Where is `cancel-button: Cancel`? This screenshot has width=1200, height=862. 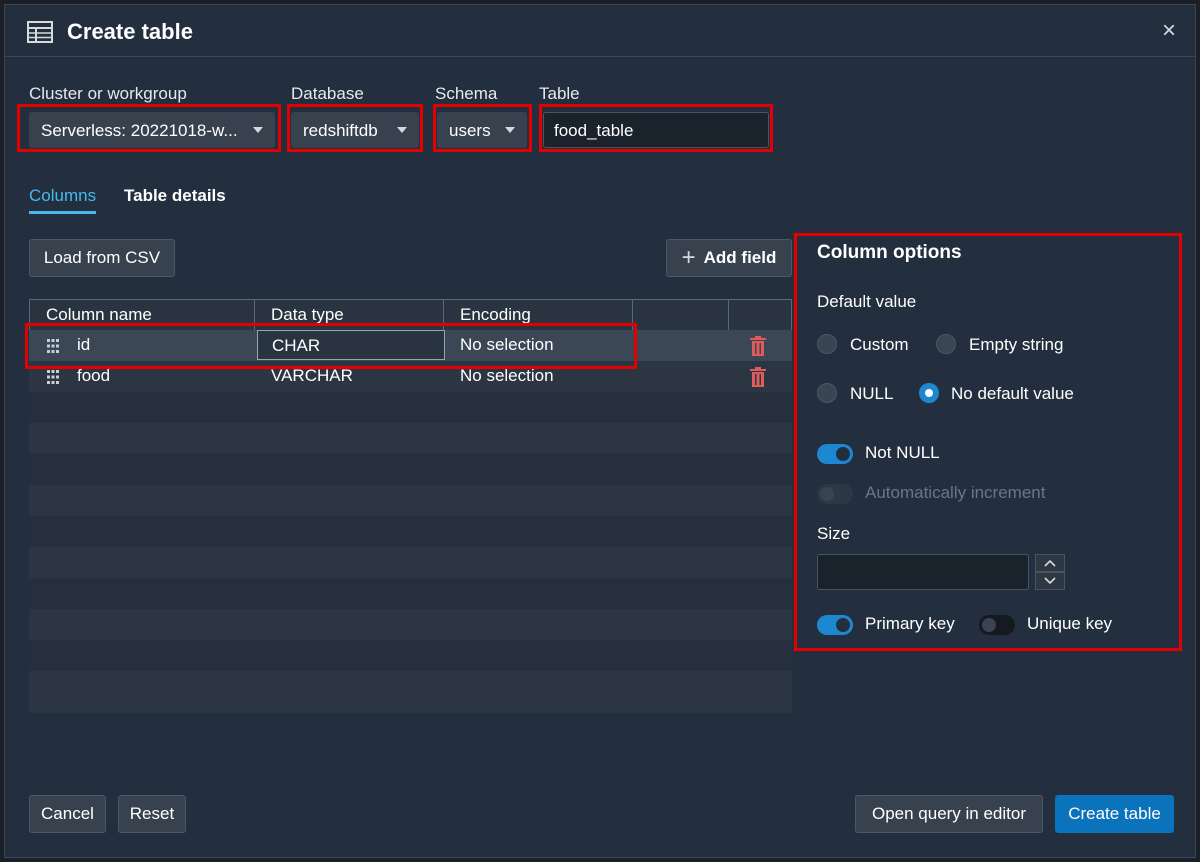
cancel-button: Cancel is located at coordinates (67, 814).